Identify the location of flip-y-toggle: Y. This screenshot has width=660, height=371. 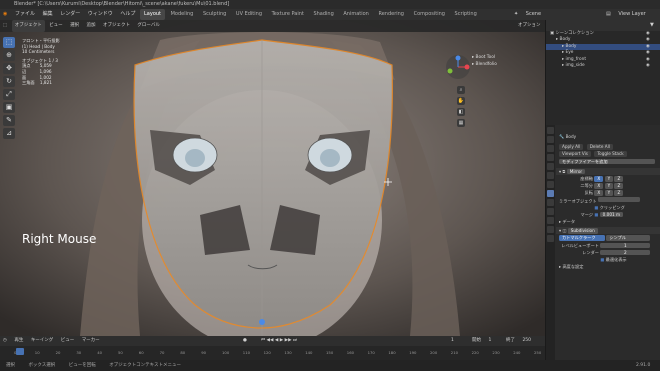
(609, 193).